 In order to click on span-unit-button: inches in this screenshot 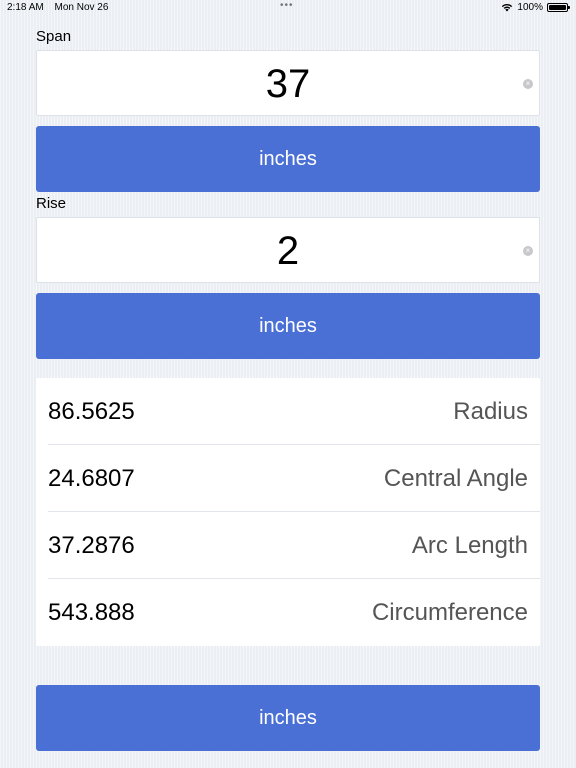, I will do `click(288, 159)`.